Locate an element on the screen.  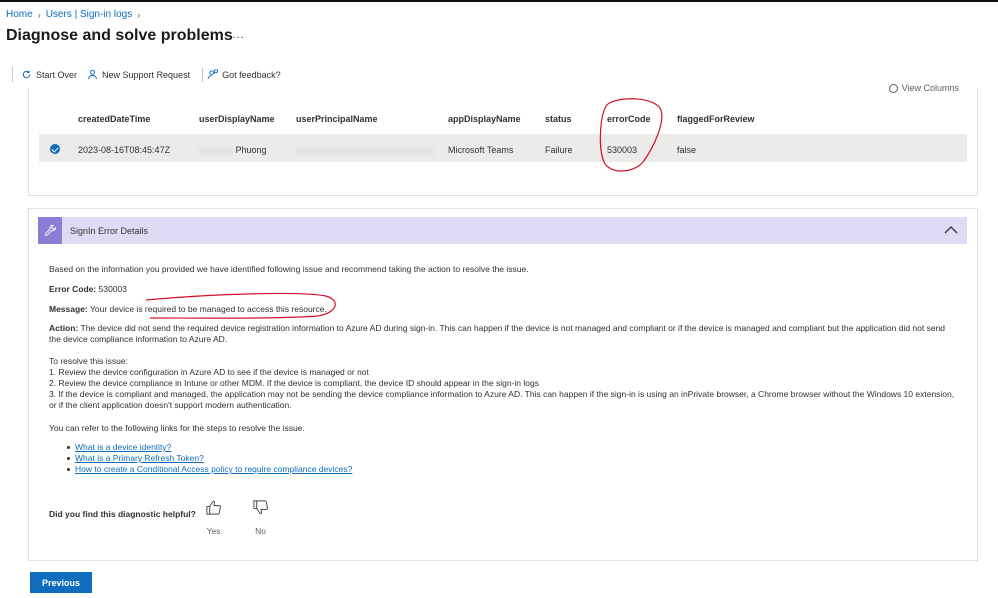
error-code-label: Error Code: is located at coordinates (73, 289).